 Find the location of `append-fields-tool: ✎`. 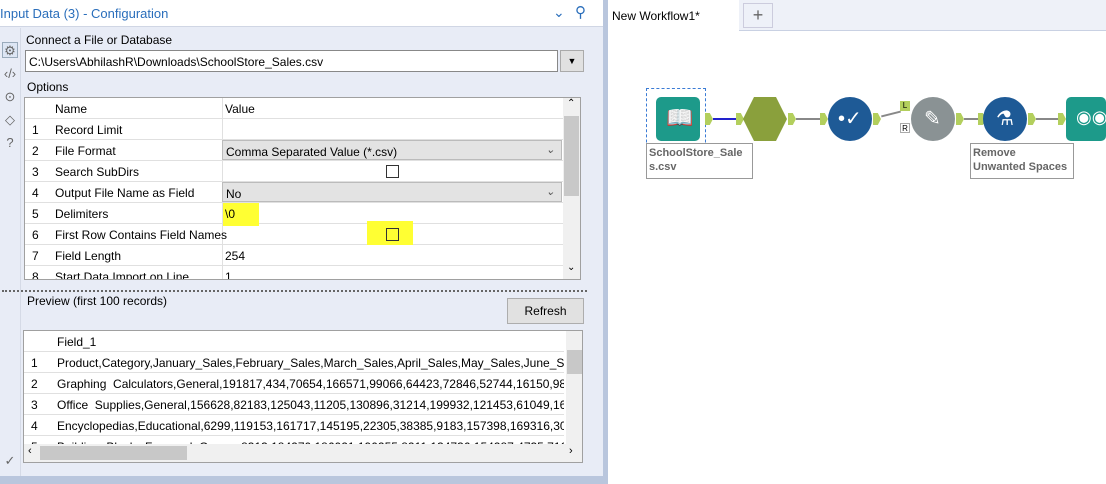

append-fields-tool: ✎ is located at coordinates (933, 119).